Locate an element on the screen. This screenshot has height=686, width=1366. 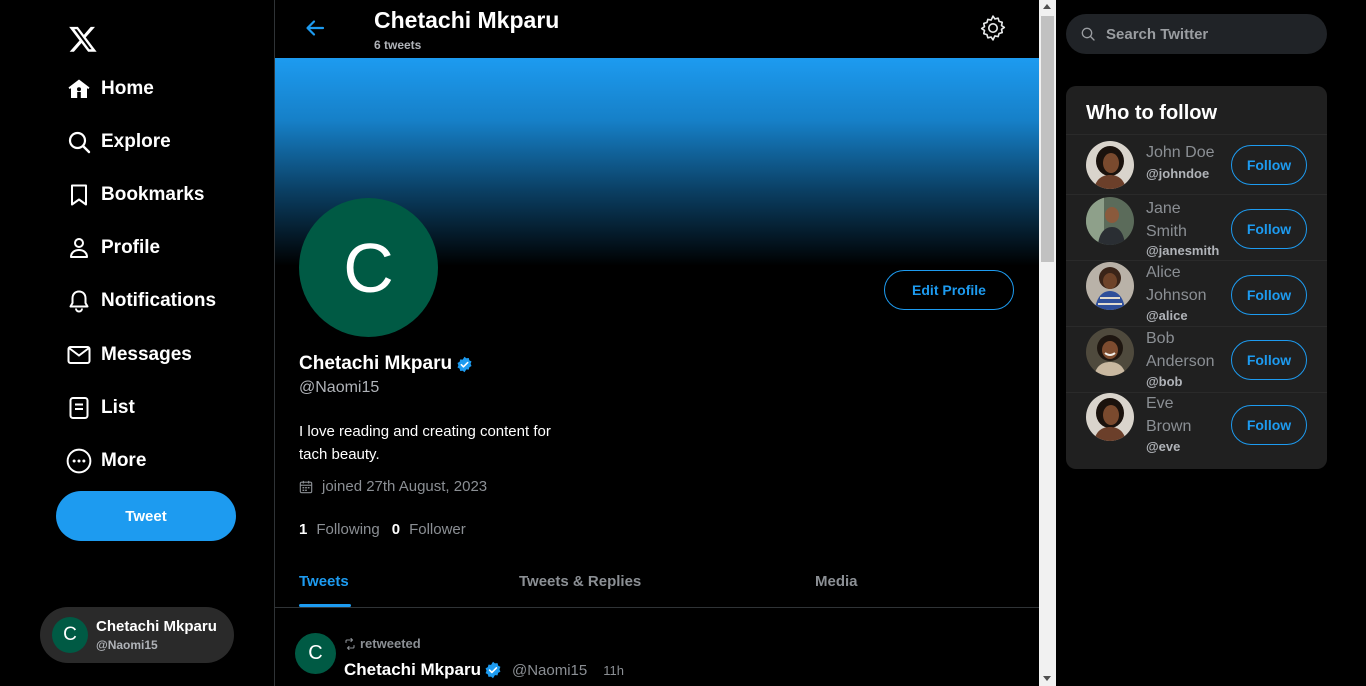
nav-item-profile: Profile is located at coordinates (141, 248).